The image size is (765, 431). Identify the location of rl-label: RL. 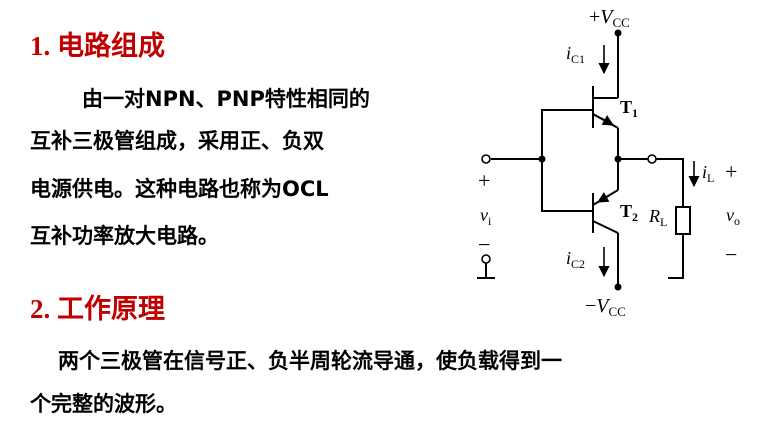
(657, 217).